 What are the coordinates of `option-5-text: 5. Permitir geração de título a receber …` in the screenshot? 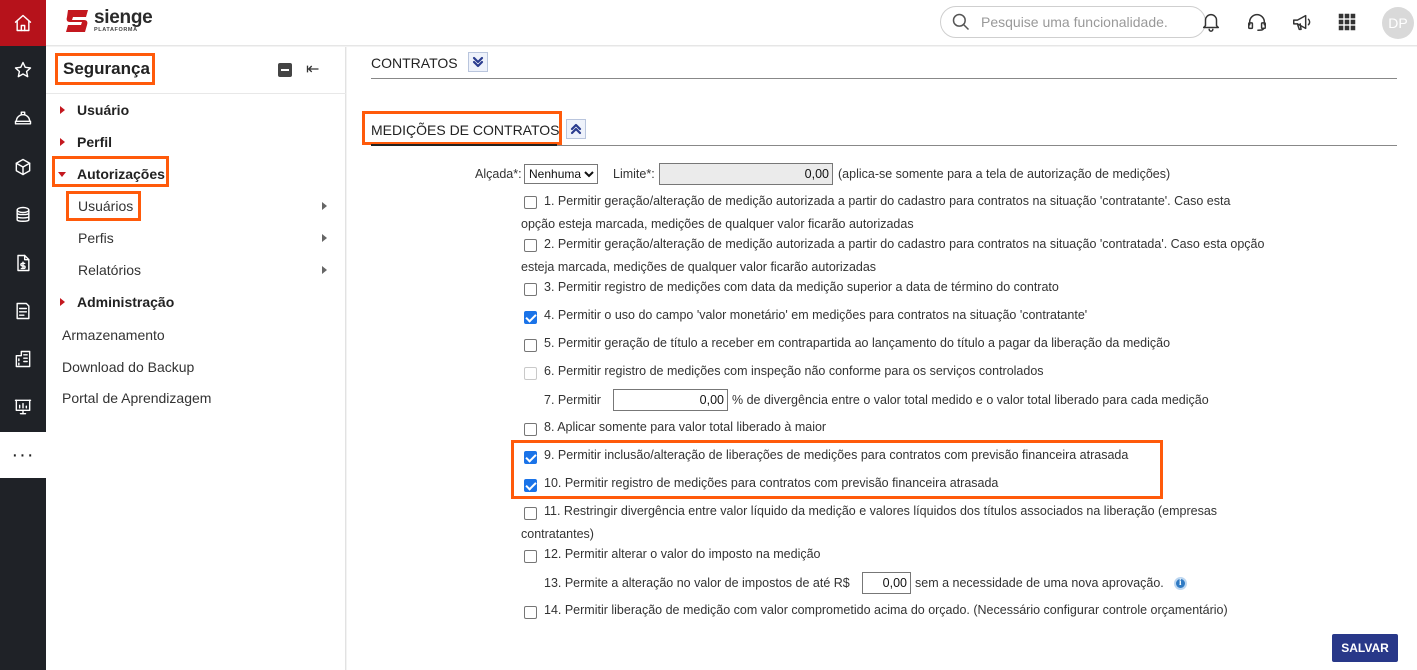 It's located at (857, 343).